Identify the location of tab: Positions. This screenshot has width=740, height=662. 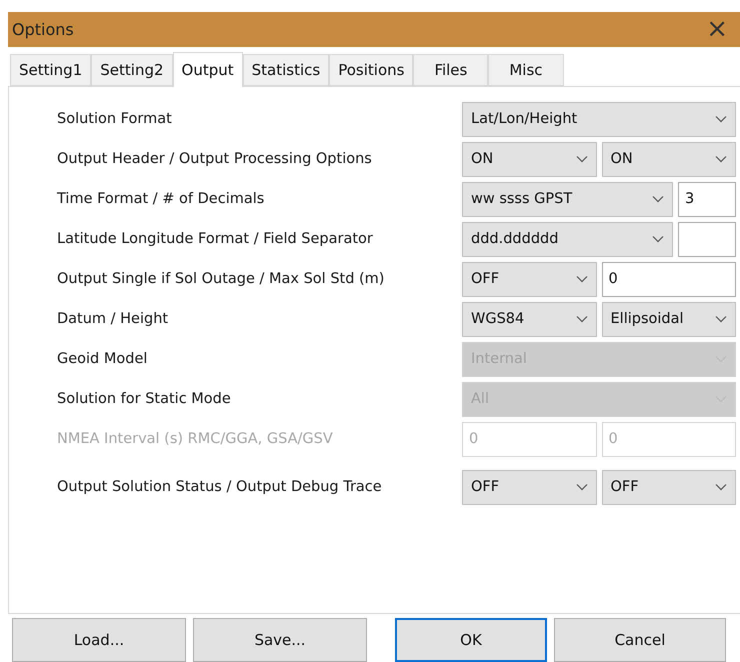
(371, 70).